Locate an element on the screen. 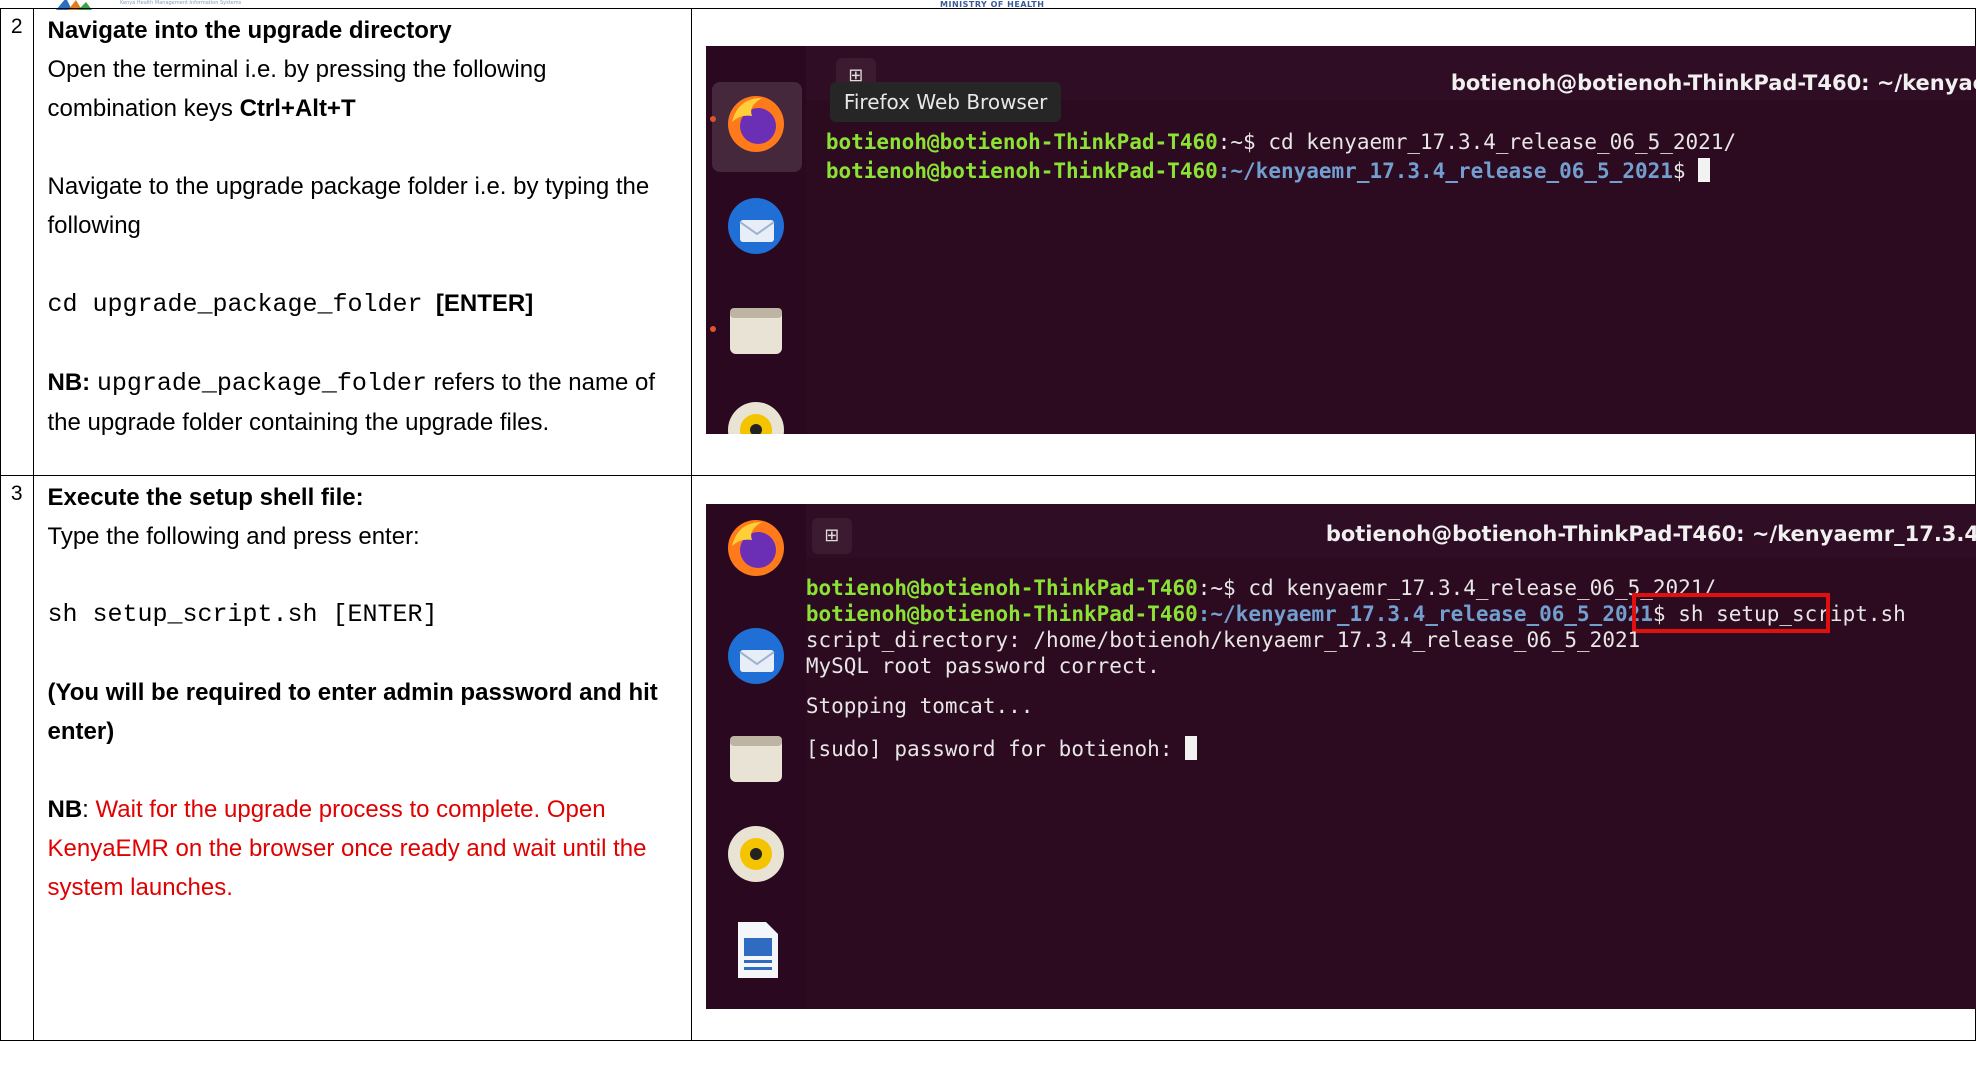 This screenshot has height=1089, width=1976. terminal-line: [sudo] password for botienoh: is located at coordinates (1002, 748).